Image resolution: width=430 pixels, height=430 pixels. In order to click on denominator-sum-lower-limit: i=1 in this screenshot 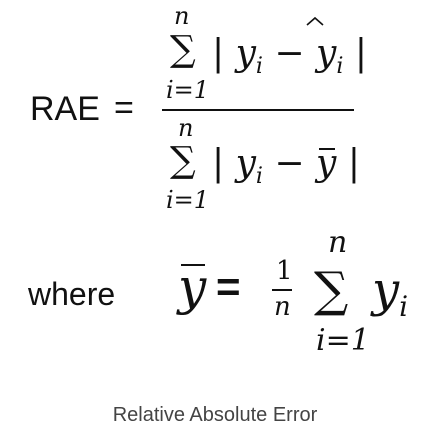, I will do `click(188, 200)`.